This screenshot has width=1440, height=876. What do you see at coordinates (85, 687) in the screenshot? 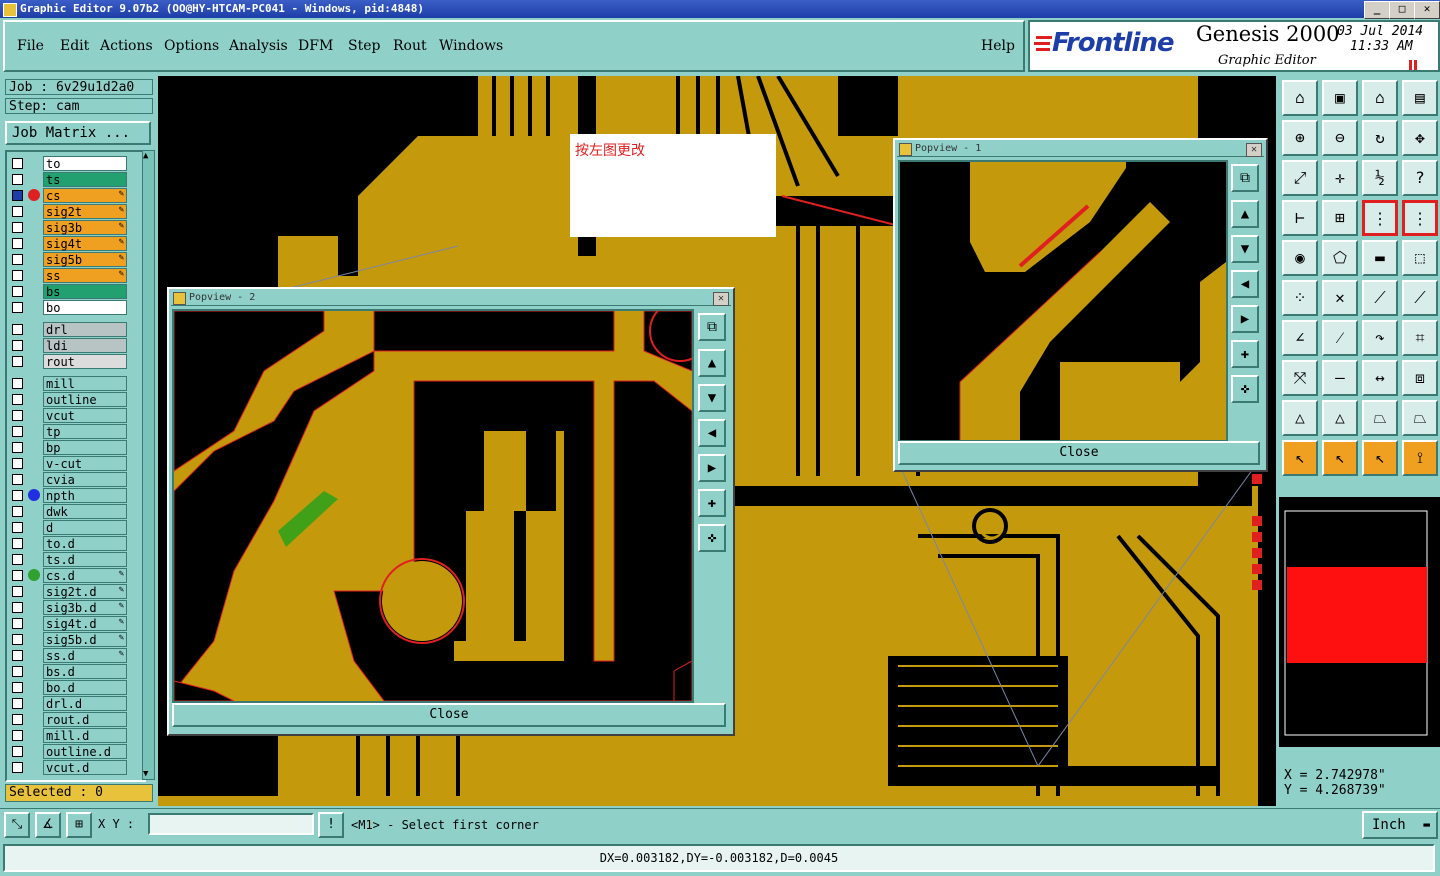
I see `layer-name: bo.d` at bounding box center [85, 687].